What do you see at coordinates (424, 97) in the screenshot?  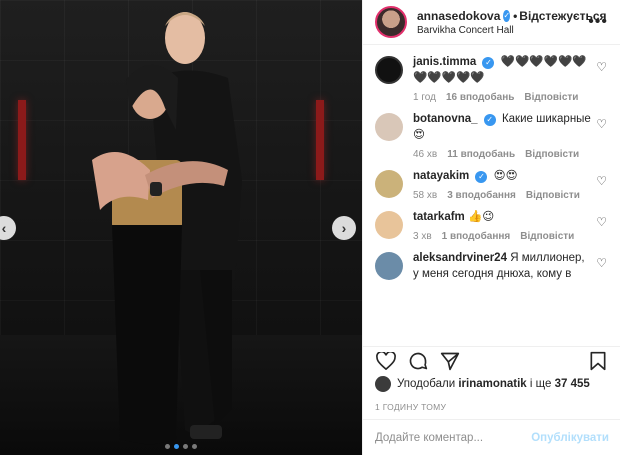 I see `comment-time: 1 год` at bounding box center [424, 97].